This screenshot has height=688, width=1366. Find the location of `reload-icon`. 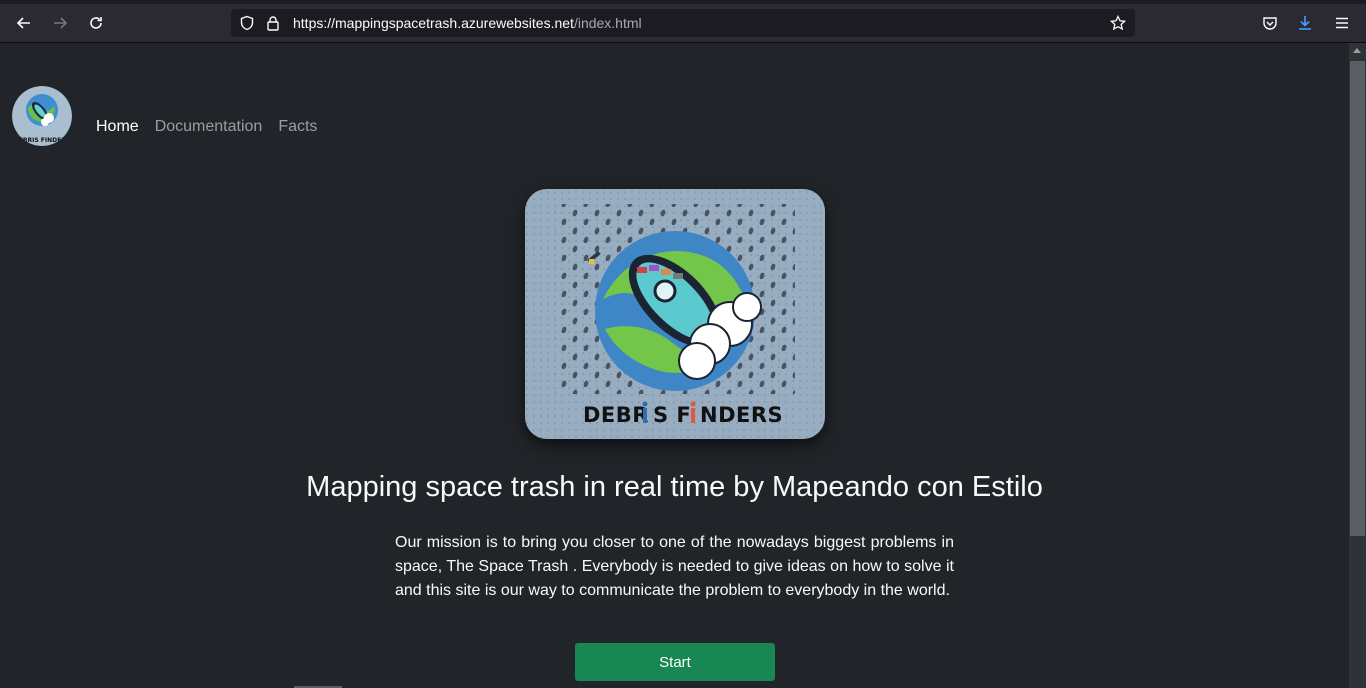

reload-icon is located at coordinates (96, 23).